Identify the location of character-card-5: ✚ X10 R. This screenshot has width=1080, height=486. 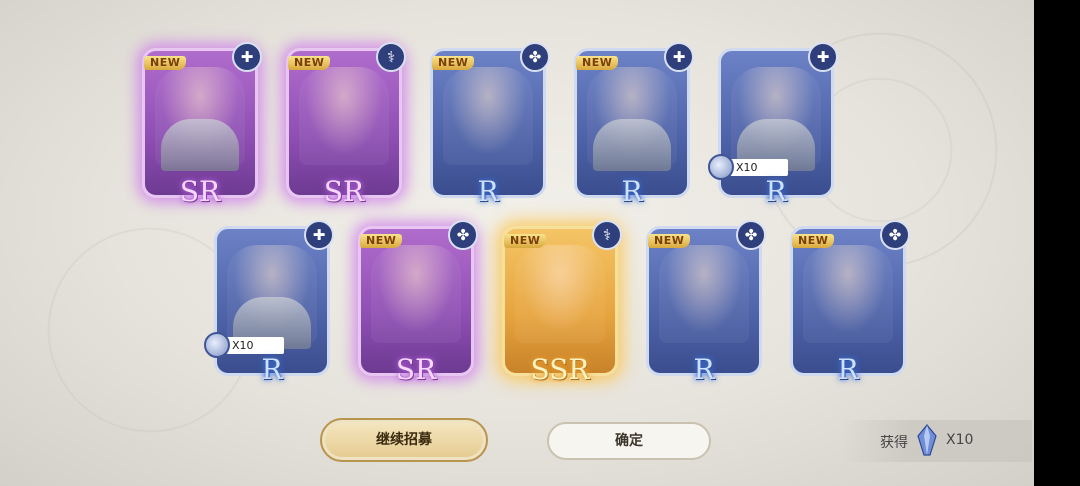
(773, 125).